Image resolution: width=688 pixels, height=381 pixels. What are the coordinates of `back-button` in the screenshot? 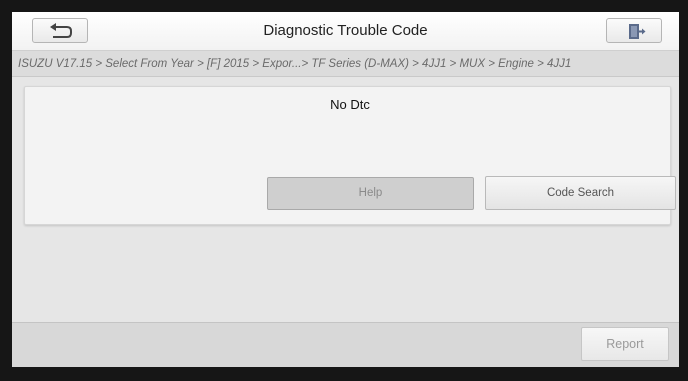 It's located at (60, 30).